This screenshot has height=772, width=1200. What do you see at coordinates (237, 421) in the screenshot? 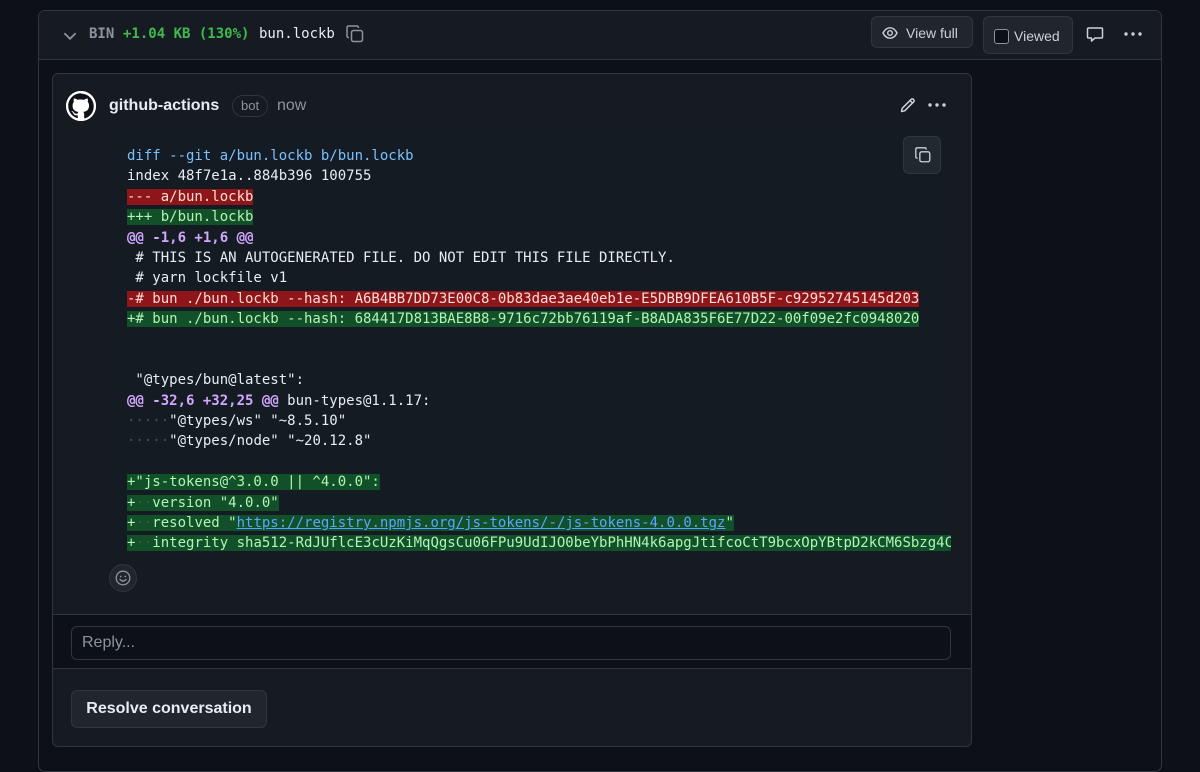
I see `code-line: ·····"@types/ws" "~8.5.10"` at bounding box center [237, 421].